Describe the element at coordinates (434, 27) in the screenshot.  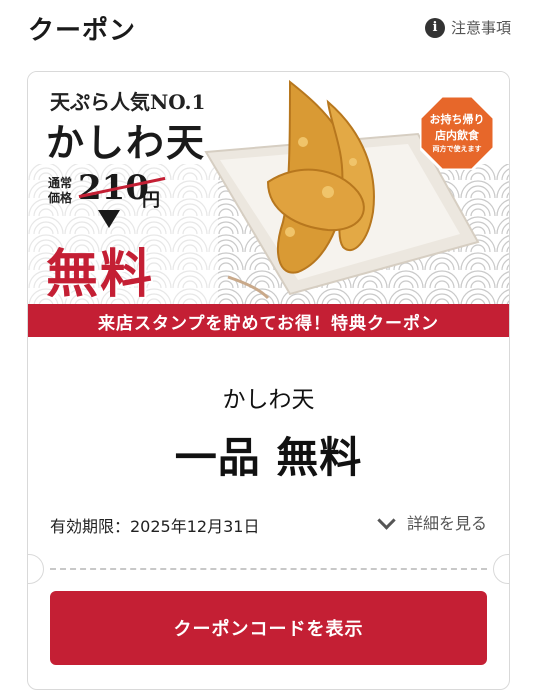
I see `info-icon: i` at that location.